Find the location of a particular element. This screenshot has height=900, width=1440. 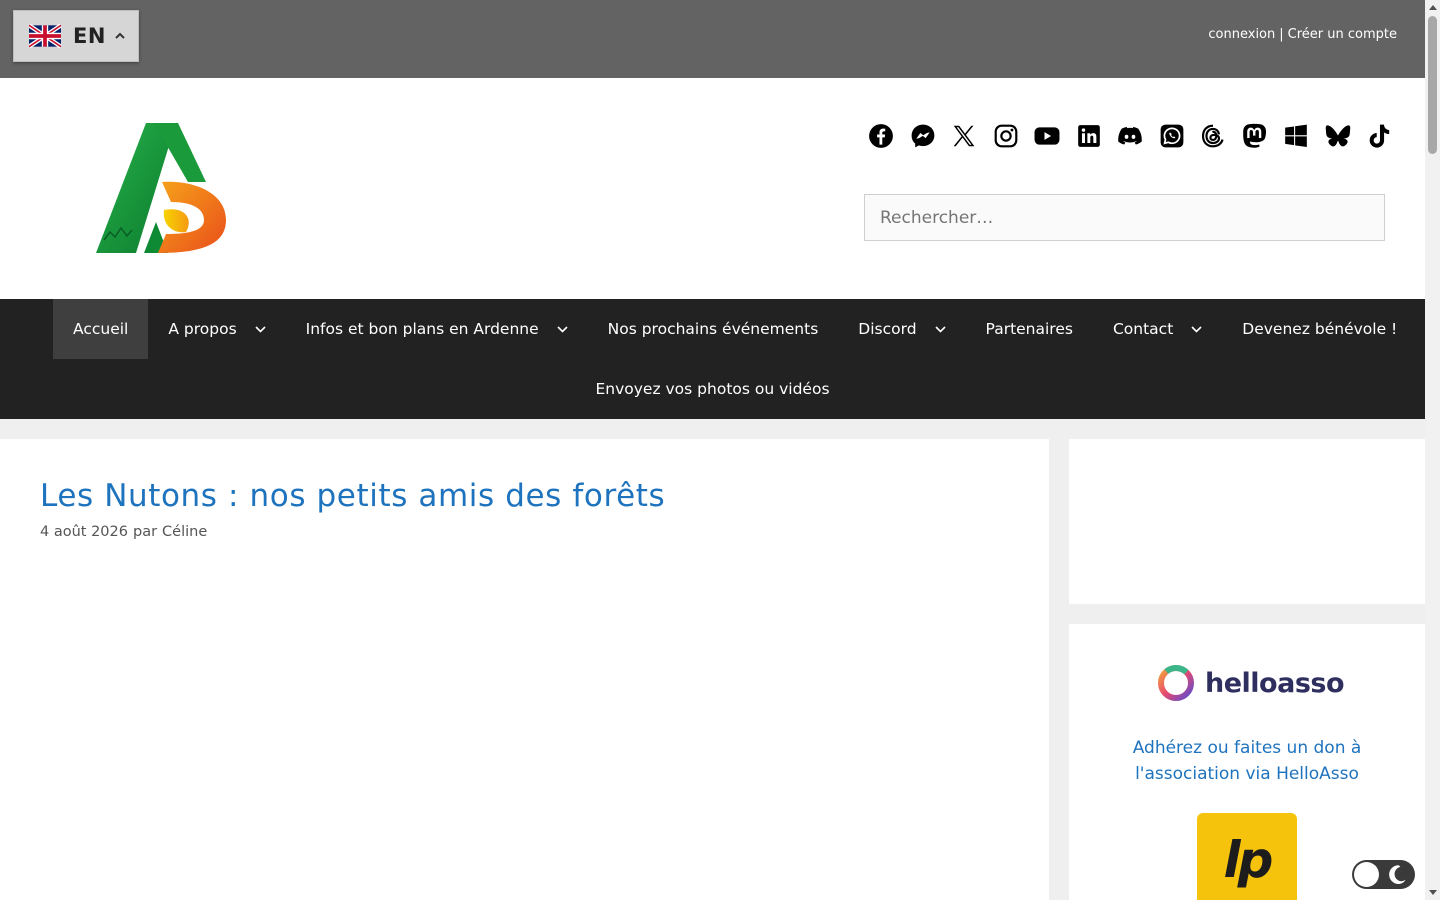

youtube-icon is located at coordinates (1047, 136).